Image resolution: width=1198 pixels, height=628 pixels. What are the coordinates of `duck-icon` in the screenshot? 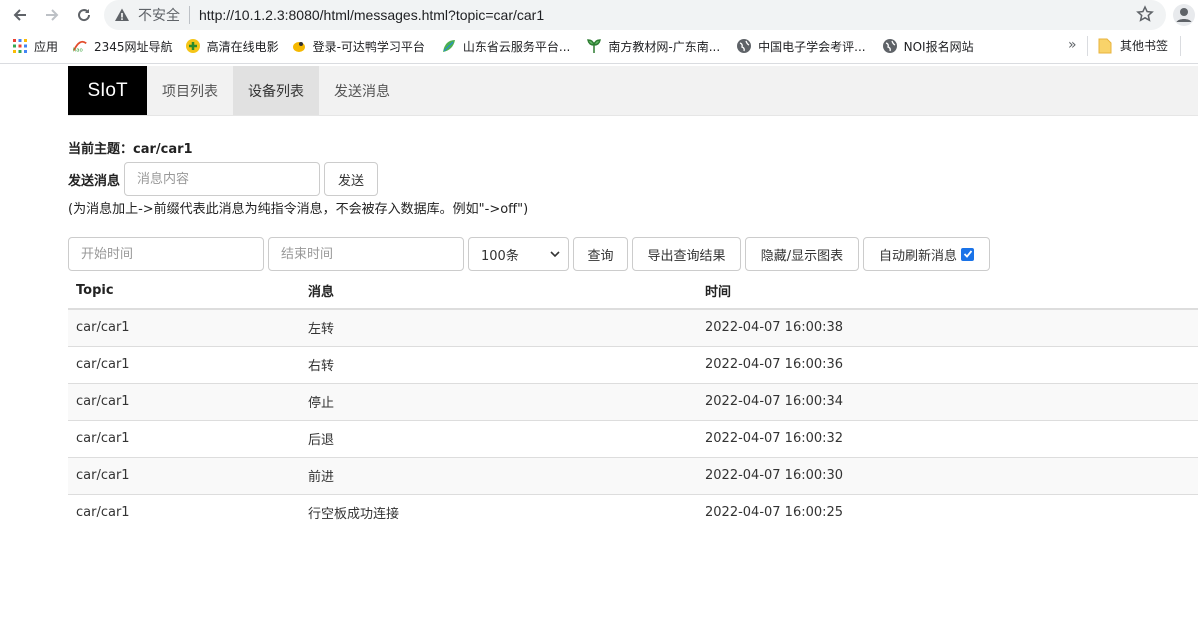 It's located at (299, 46).